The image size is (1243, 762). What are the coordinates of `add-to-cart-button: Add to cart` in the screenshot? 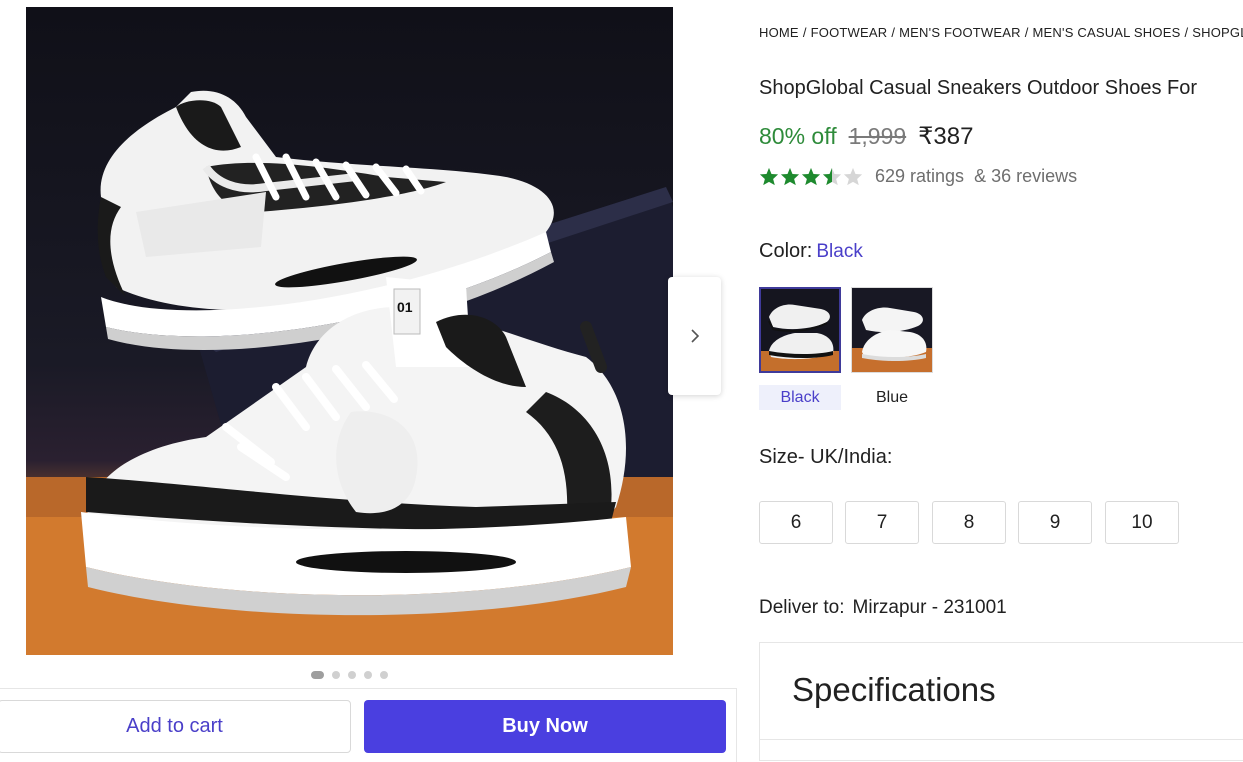 It's located at (175, 726).